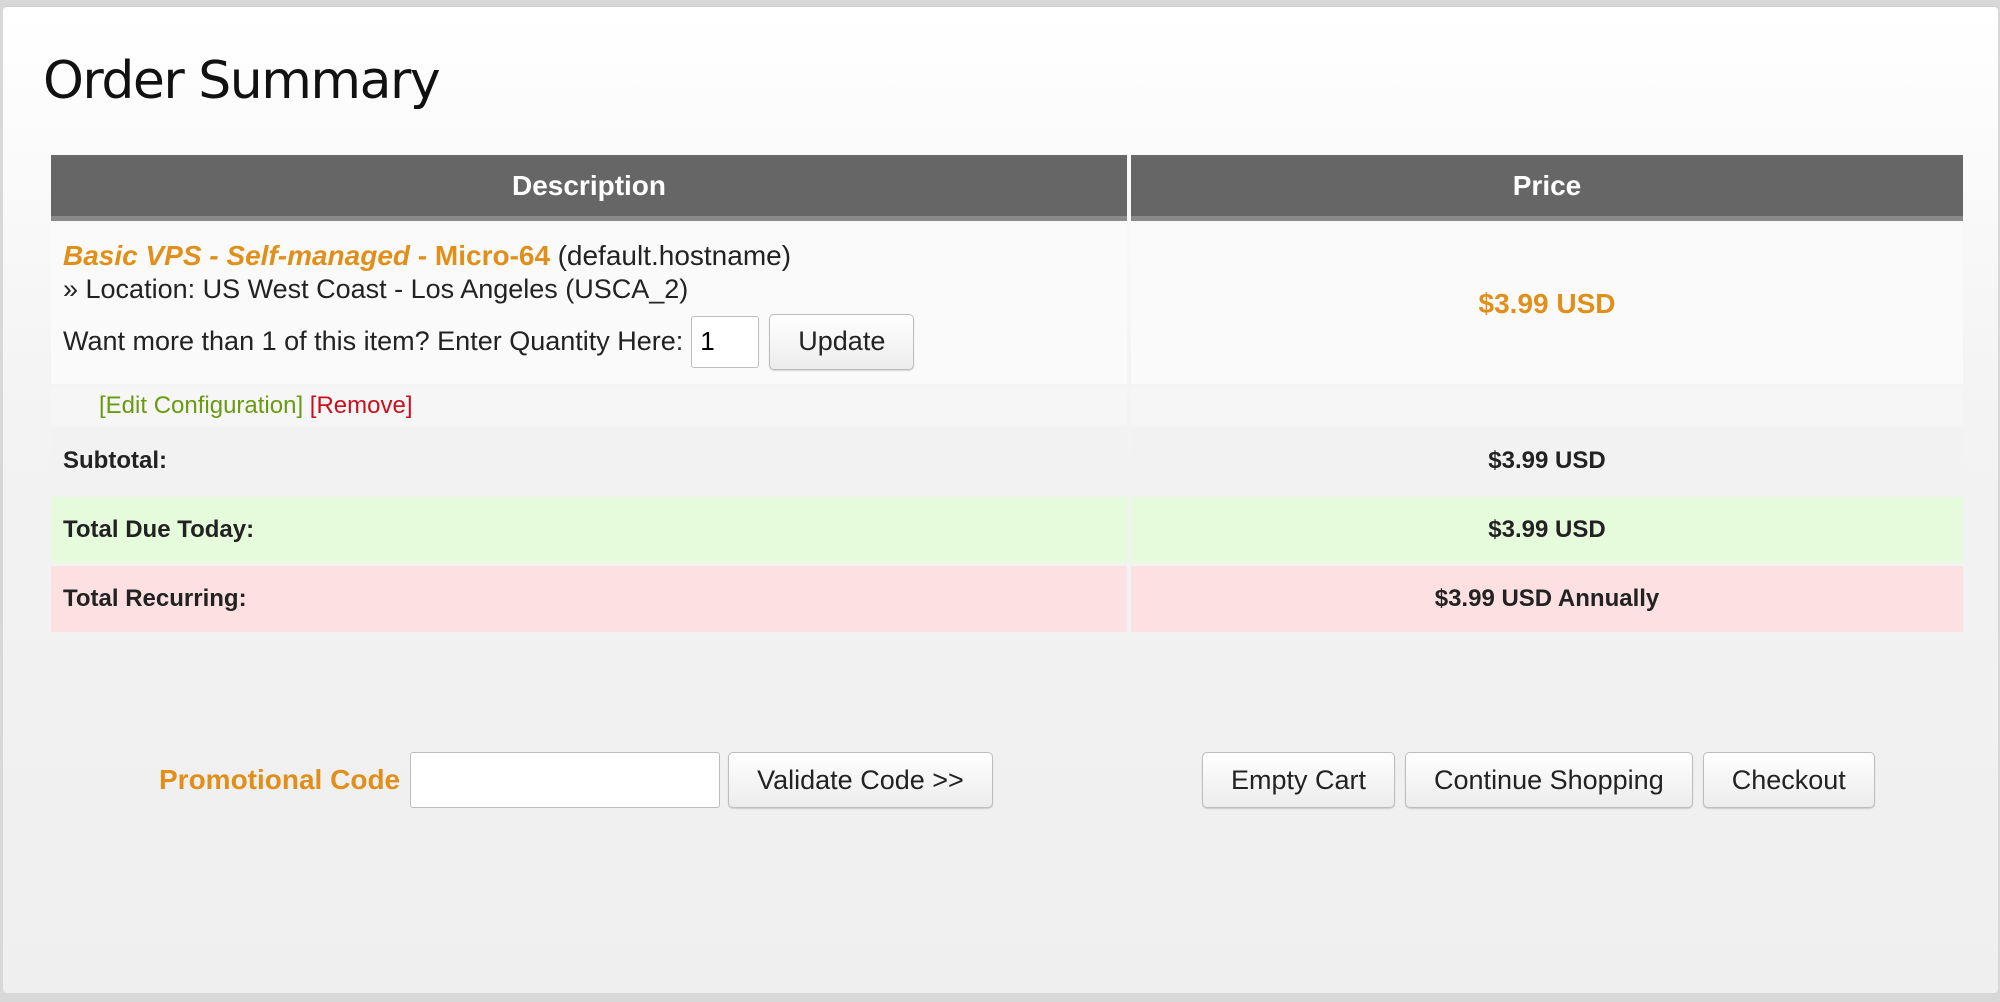 The width and height of the screenshot is (2000, 1002). Describe the element at coordinates (1788, 780) in the screenshot. I see `checkout-button: Checkout` at that location.